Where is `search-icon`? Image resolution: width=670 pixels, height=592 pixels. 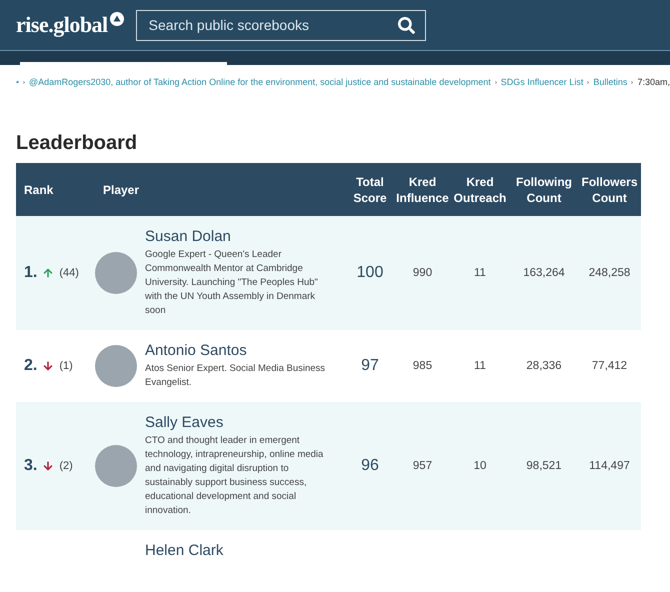 search-icon is located at coordinates (406, 25).